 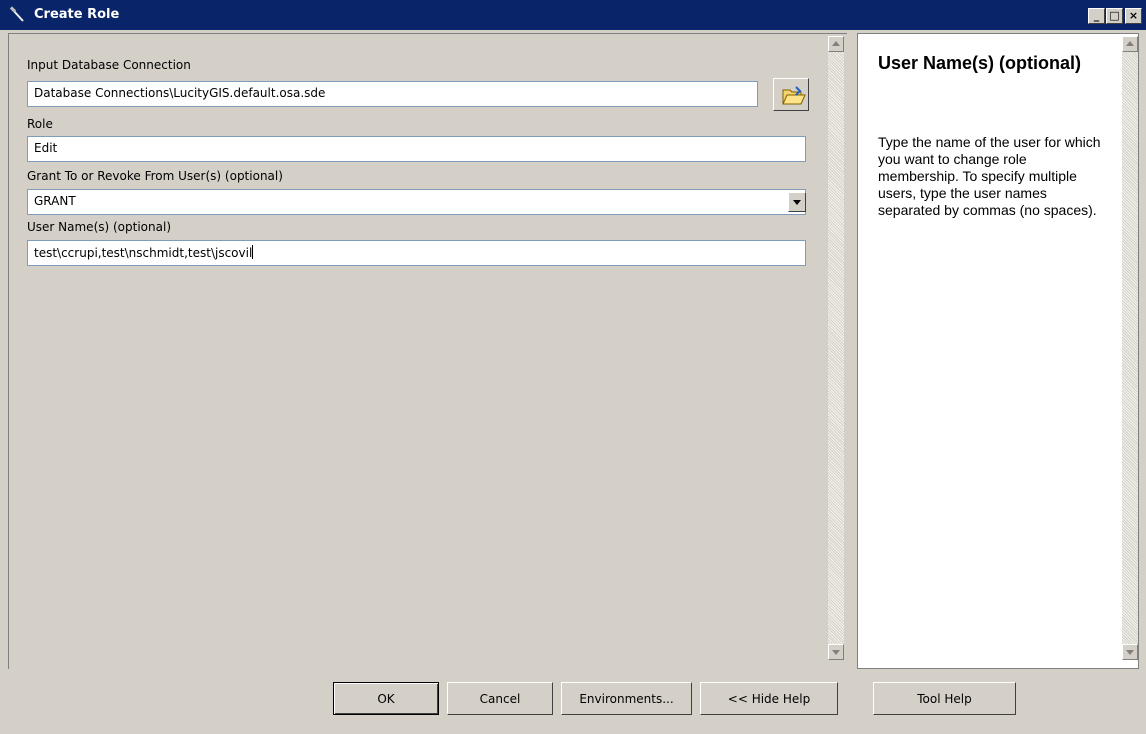 What do you see at coordinates (416, 253) in the screenshot?
I see `users-field: test\ccrupi,test\nschmidt,test\jscovil` at bounding box center [416, 253].